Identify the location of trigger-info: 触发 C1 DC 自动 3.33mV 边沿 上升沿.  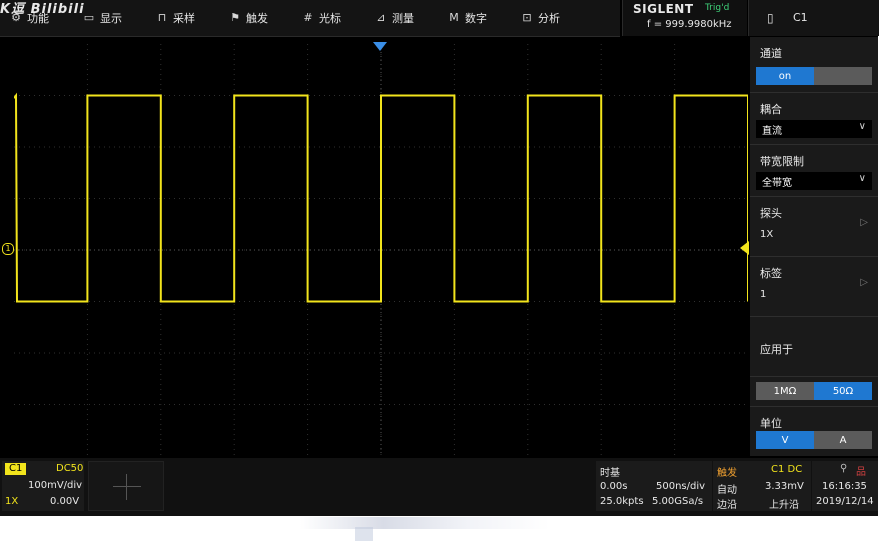
(762, 486).